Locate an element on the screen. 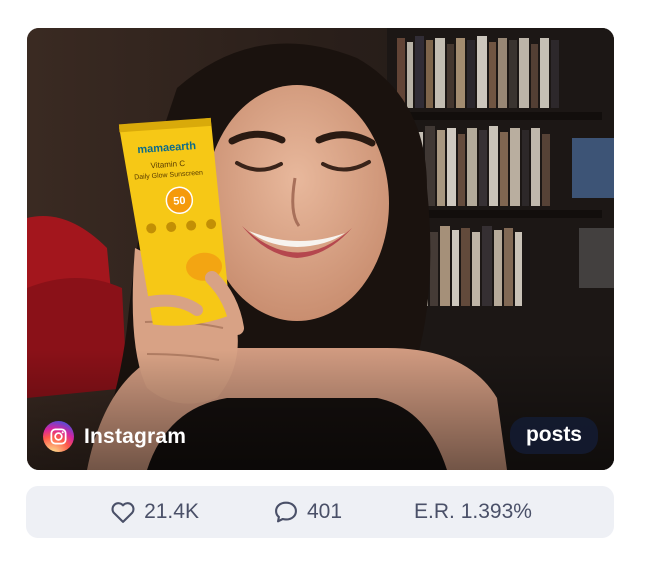  likes-stat: 21.4K is located at coordinates (153, 512).